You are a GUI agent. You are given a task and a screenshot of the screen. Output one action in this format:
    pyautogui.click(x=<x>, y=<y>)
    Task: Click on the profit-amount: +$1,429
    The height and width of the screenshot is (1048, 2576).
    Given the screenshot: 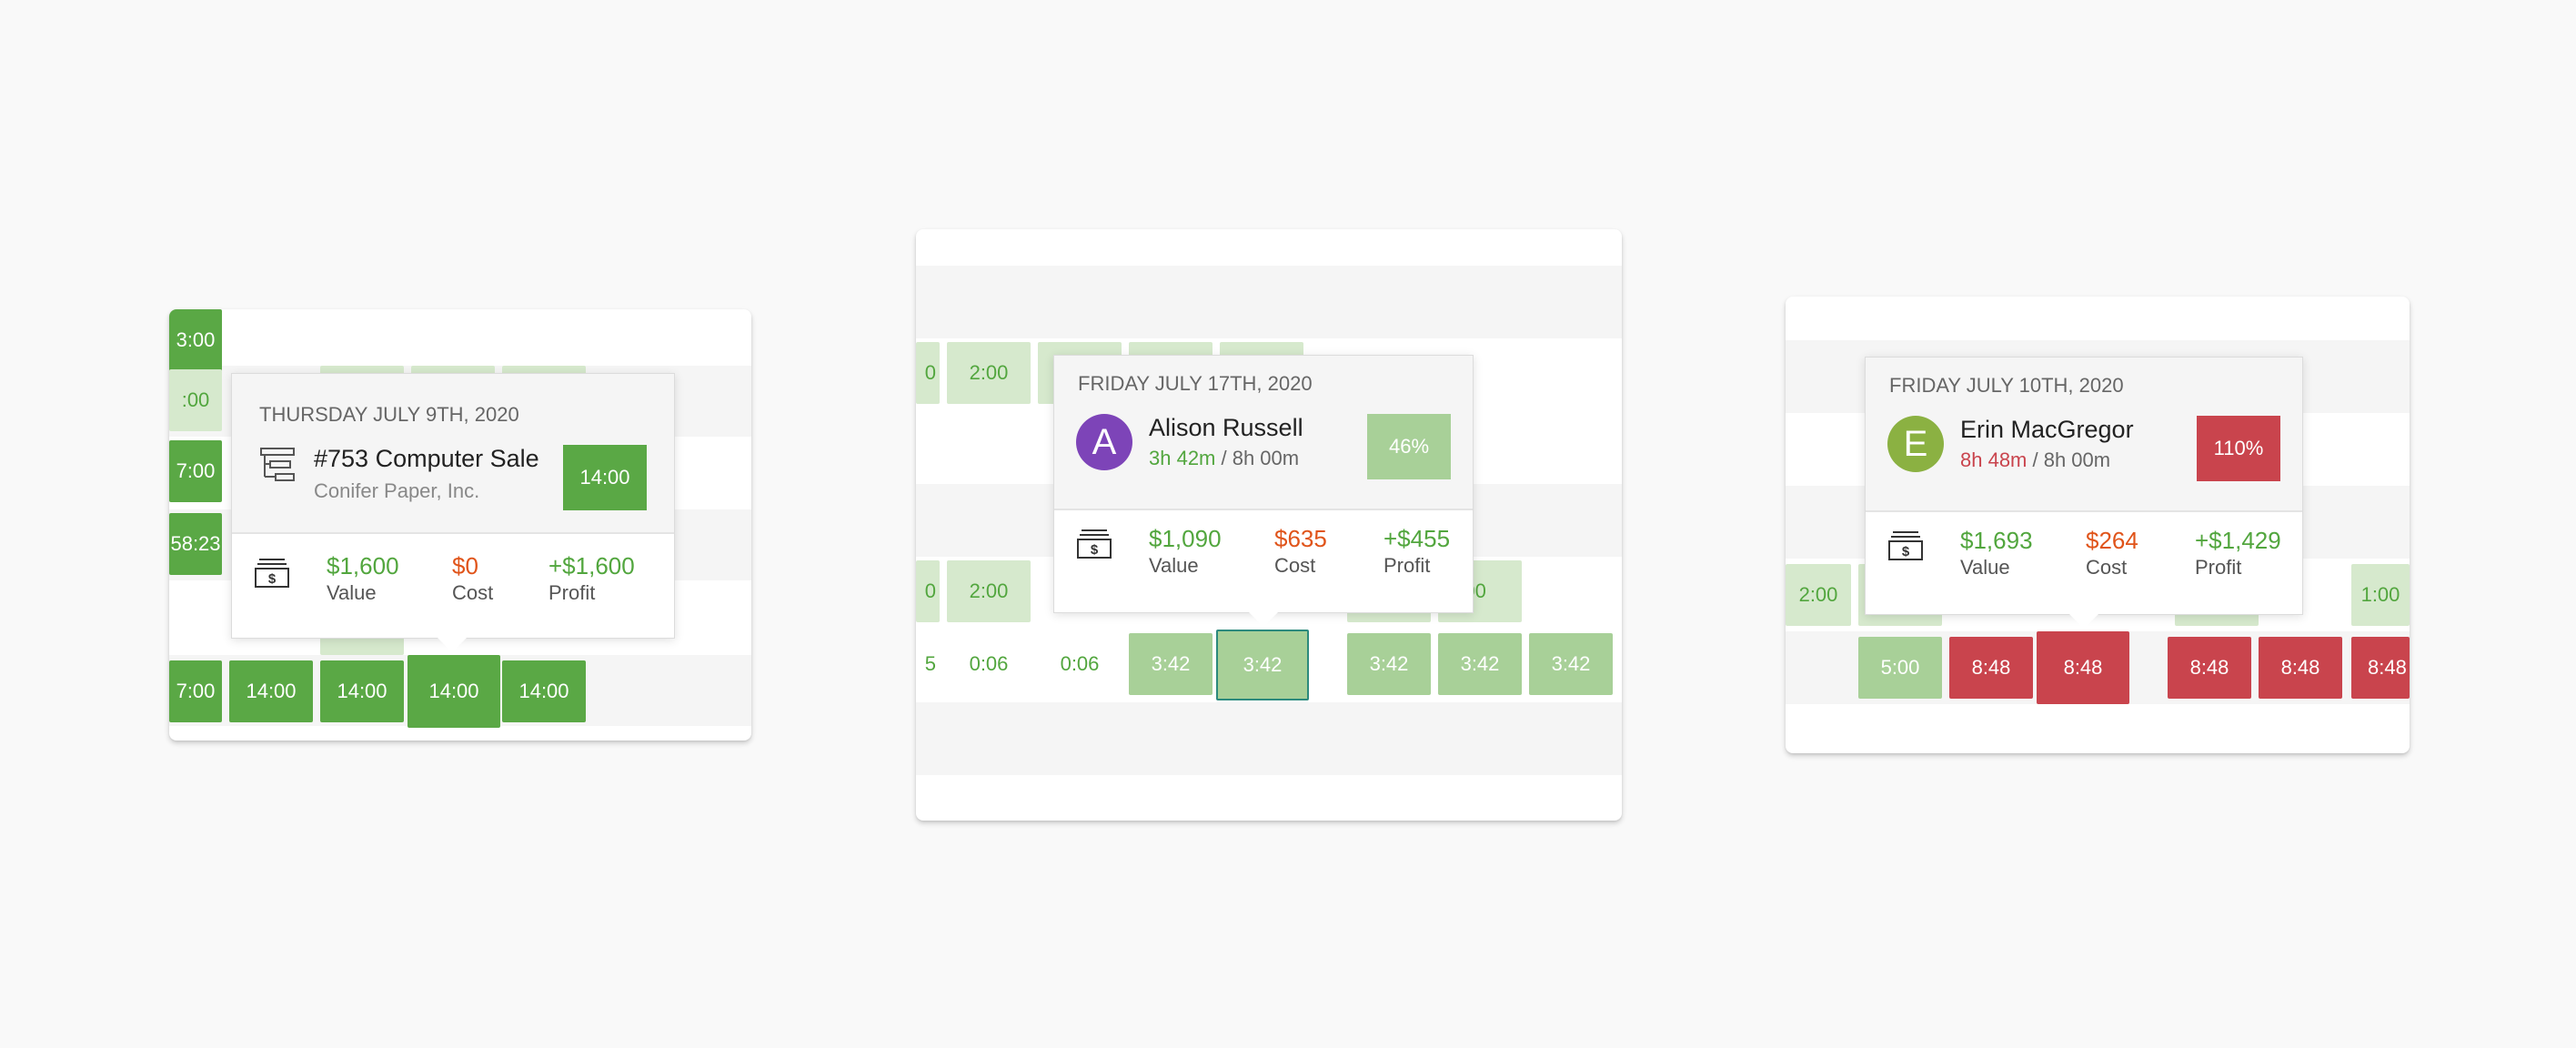 What is the action you would take?
    pyautogui.click(x=2238, y=541)
    